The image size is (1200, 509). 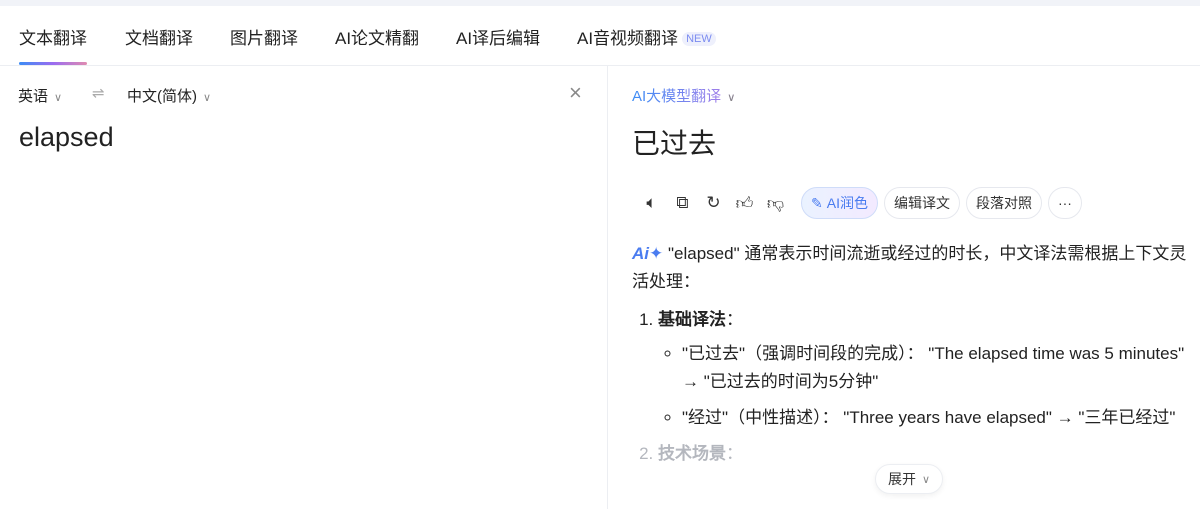 I want to click on result-toolbar: 🔈︎ ⧉ ↻ 👍︎ 👎︎ ✎ AI润色 编辑译文 段落对照 ···, so click(x=859, y=203).